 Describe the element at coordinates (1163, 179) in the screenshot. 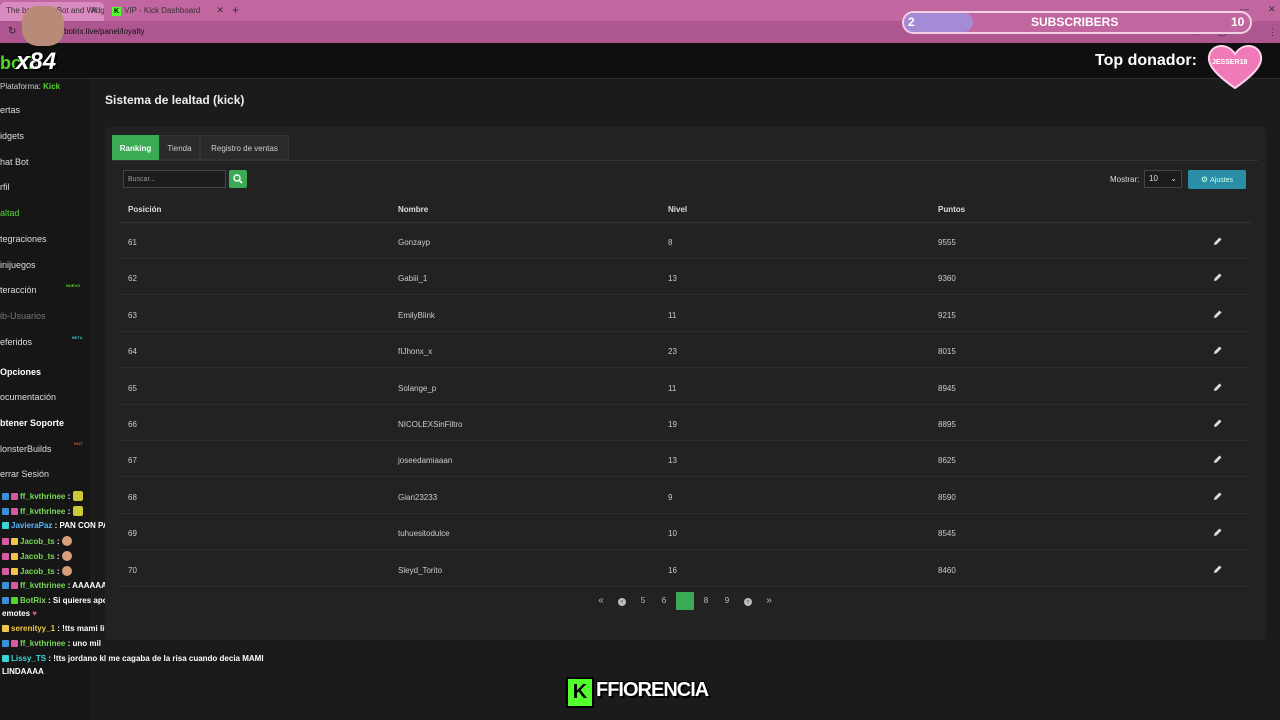

I see `page-size-select: 10 ⌄` at that location.